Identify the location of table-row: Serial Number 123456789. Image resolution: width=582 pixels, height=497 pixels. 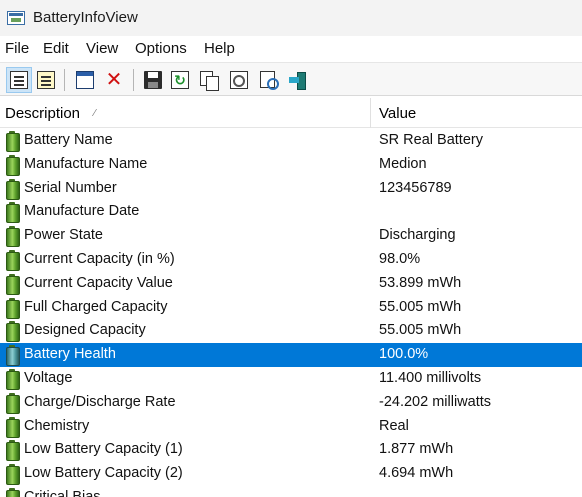
(291, 189).